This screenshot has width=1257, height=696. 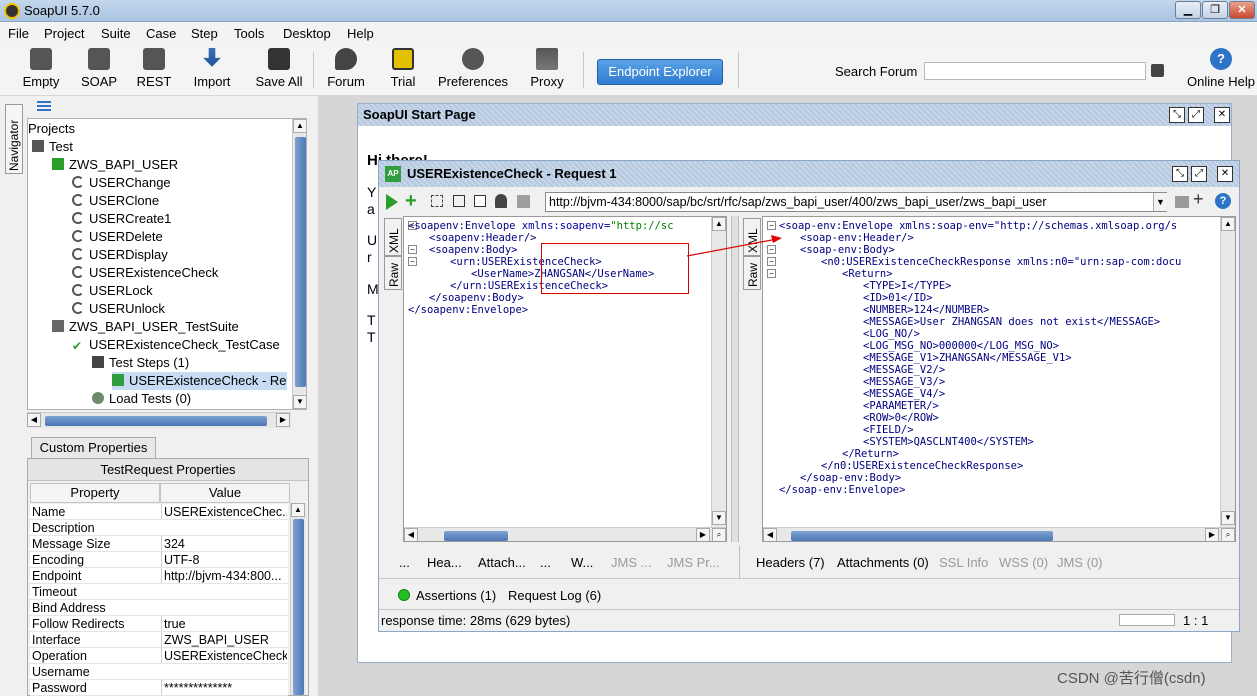 I want to click on custom-properties-tab: Custom Properties, so click(x=93, y=447).